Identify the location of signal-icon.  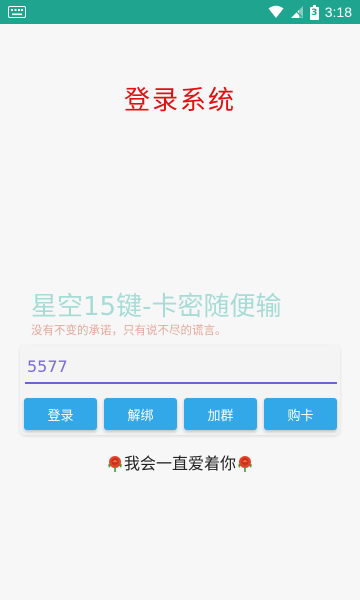
(296, 12).